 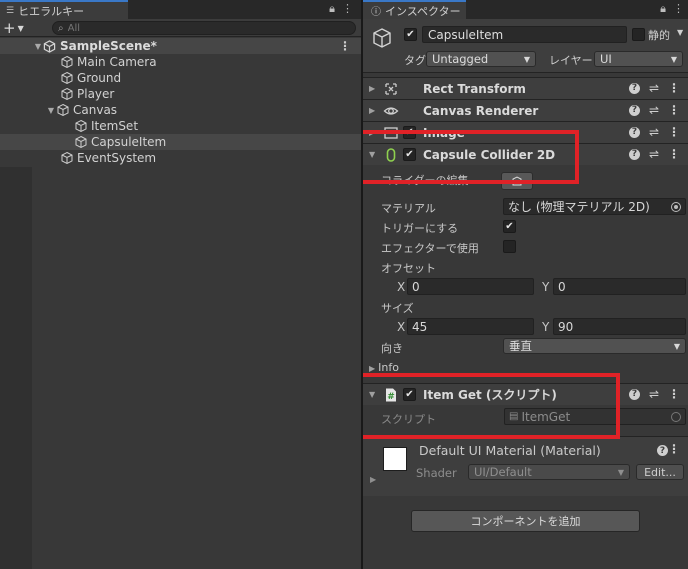 What do you see at coordinates (180, 46) in the screenshot?
I see `scene-row: ▼ SampleScene* ⋮` at bounding box center [180, 46].